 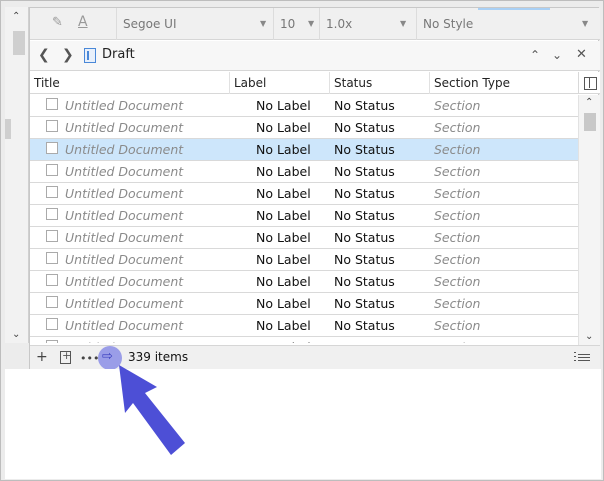 What do you see at coordinates (8, 129) in the screenshot?
I see `splitter-tab` at bounding box center [8, 129].